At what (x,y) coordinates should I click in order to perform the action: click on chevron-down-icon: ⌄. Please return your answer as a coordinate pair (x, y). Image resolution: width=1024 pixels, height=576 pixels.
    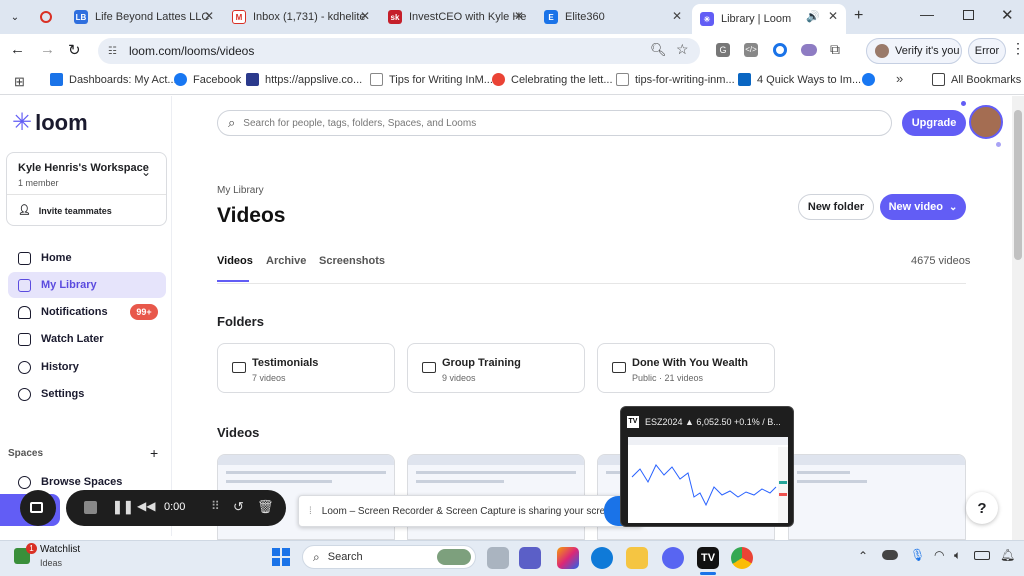
    Looking at the image, I should click on (146, 172).